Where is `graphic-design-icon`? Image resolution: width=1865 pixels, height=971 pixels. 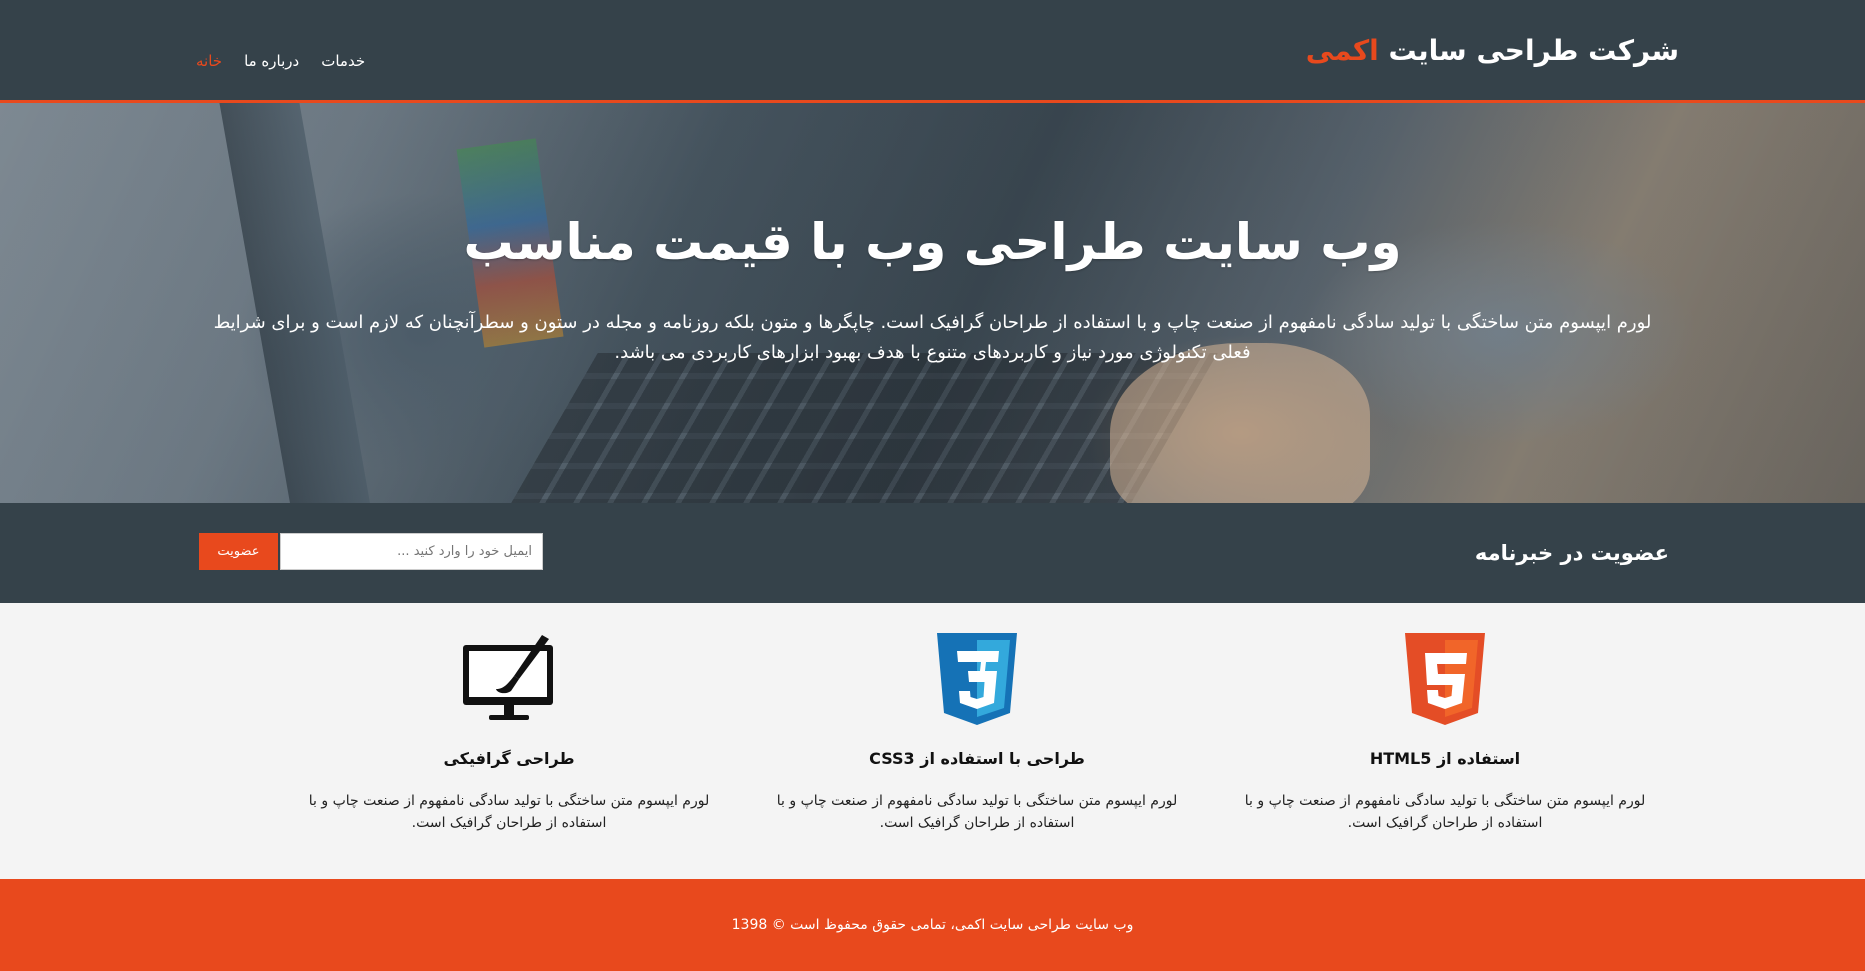
graphic-design-icon is located at coordinates (508, 677).